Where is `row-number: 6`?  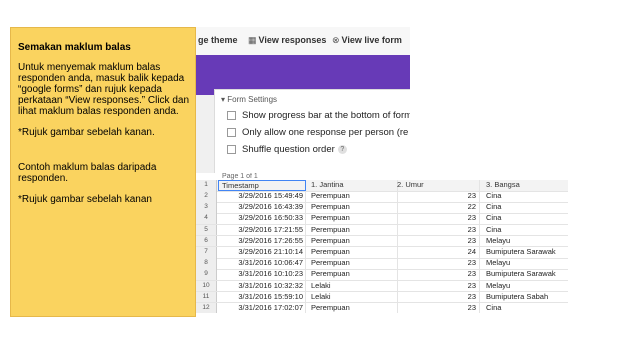 row-number: 6 is located at coordinates (206, 241).